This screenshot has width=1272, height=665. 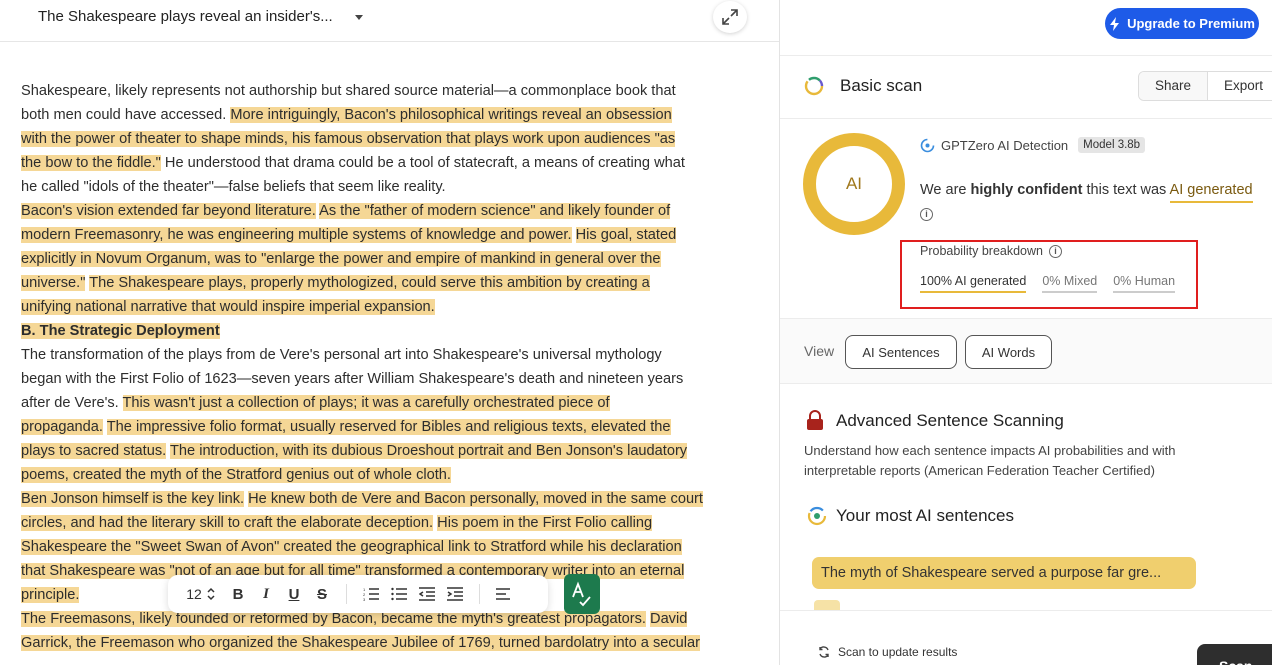 I want to click on ai-highlighted-text: David, so click(x=669, y=619).